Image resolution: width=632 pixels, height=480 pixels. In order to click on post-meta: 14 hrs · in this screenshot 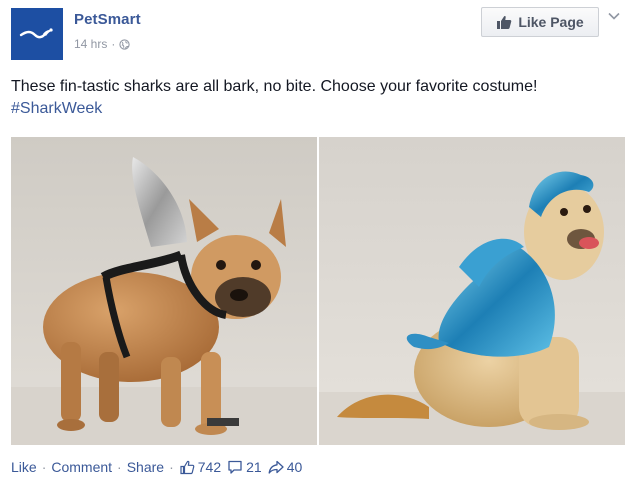, I will do `click(102, 44)`.